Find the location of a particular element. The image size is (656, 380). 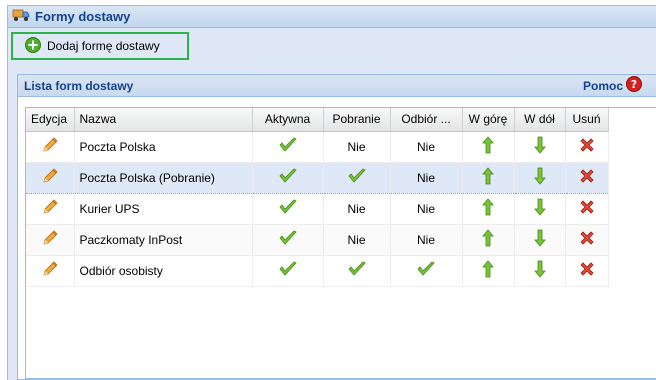

table-row: Poczta Polska (Pobranie) Nie is located at coordinates (317, 177).